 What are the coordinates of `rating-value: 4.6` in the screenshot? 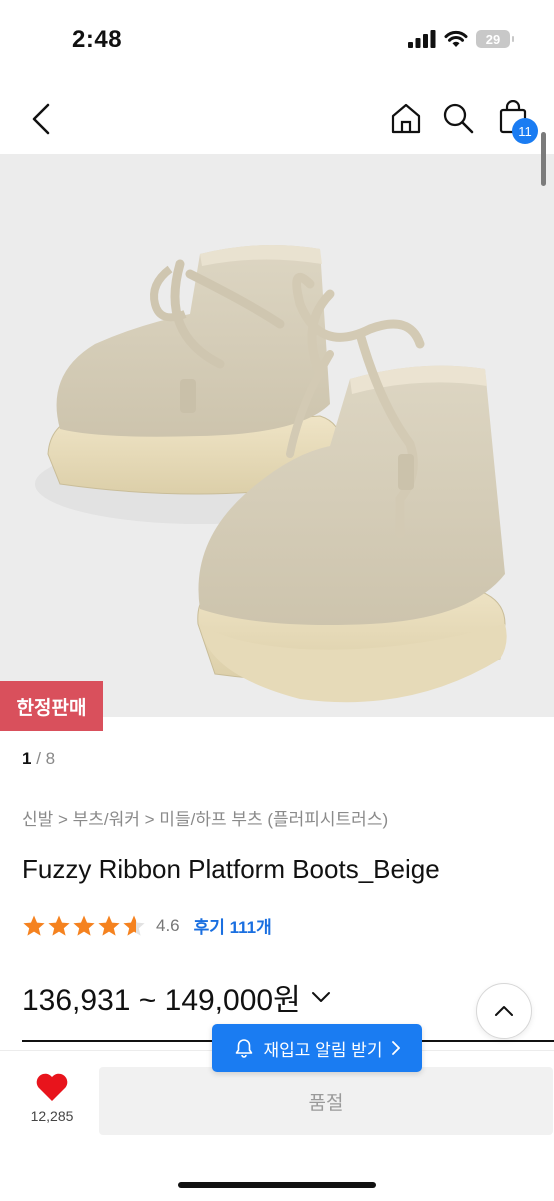 It's located at (168, 925).